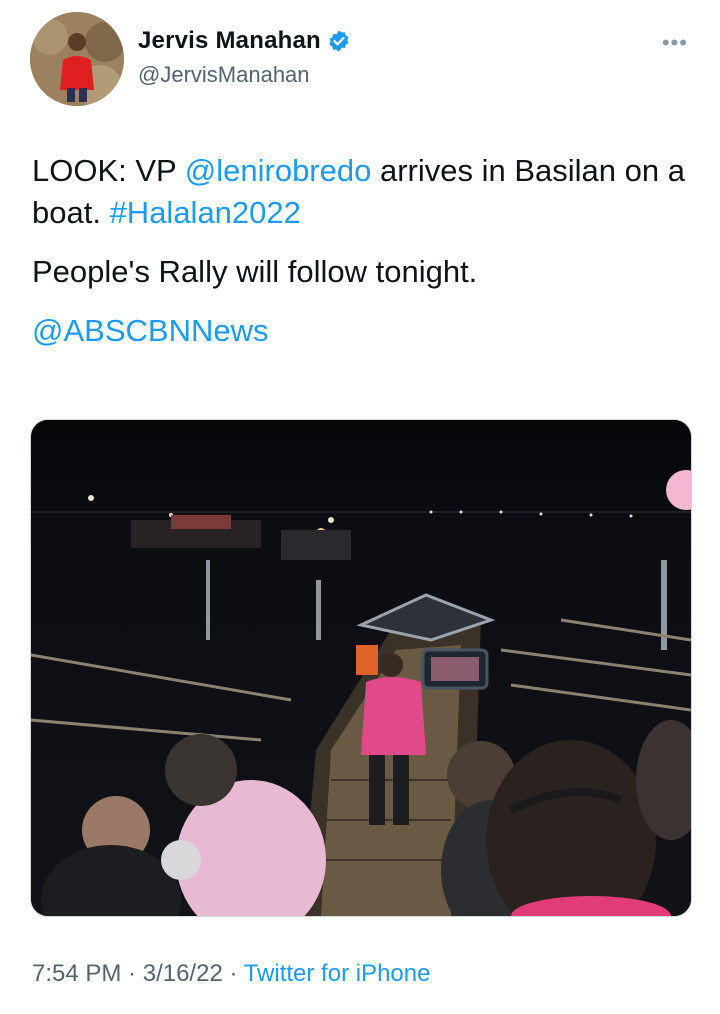  Describe the element at coordinates (278, 170) in the screenshot. I see `mention-link-lenirobredo: @lenirobredo` at that location.